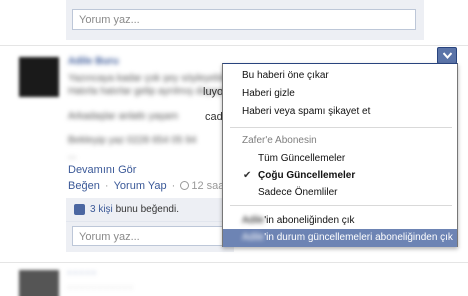 The image size is (468, 296). Describe the element at coordinates (84, 186) in the screenshot. I see `like-link: Beğen` at that location.